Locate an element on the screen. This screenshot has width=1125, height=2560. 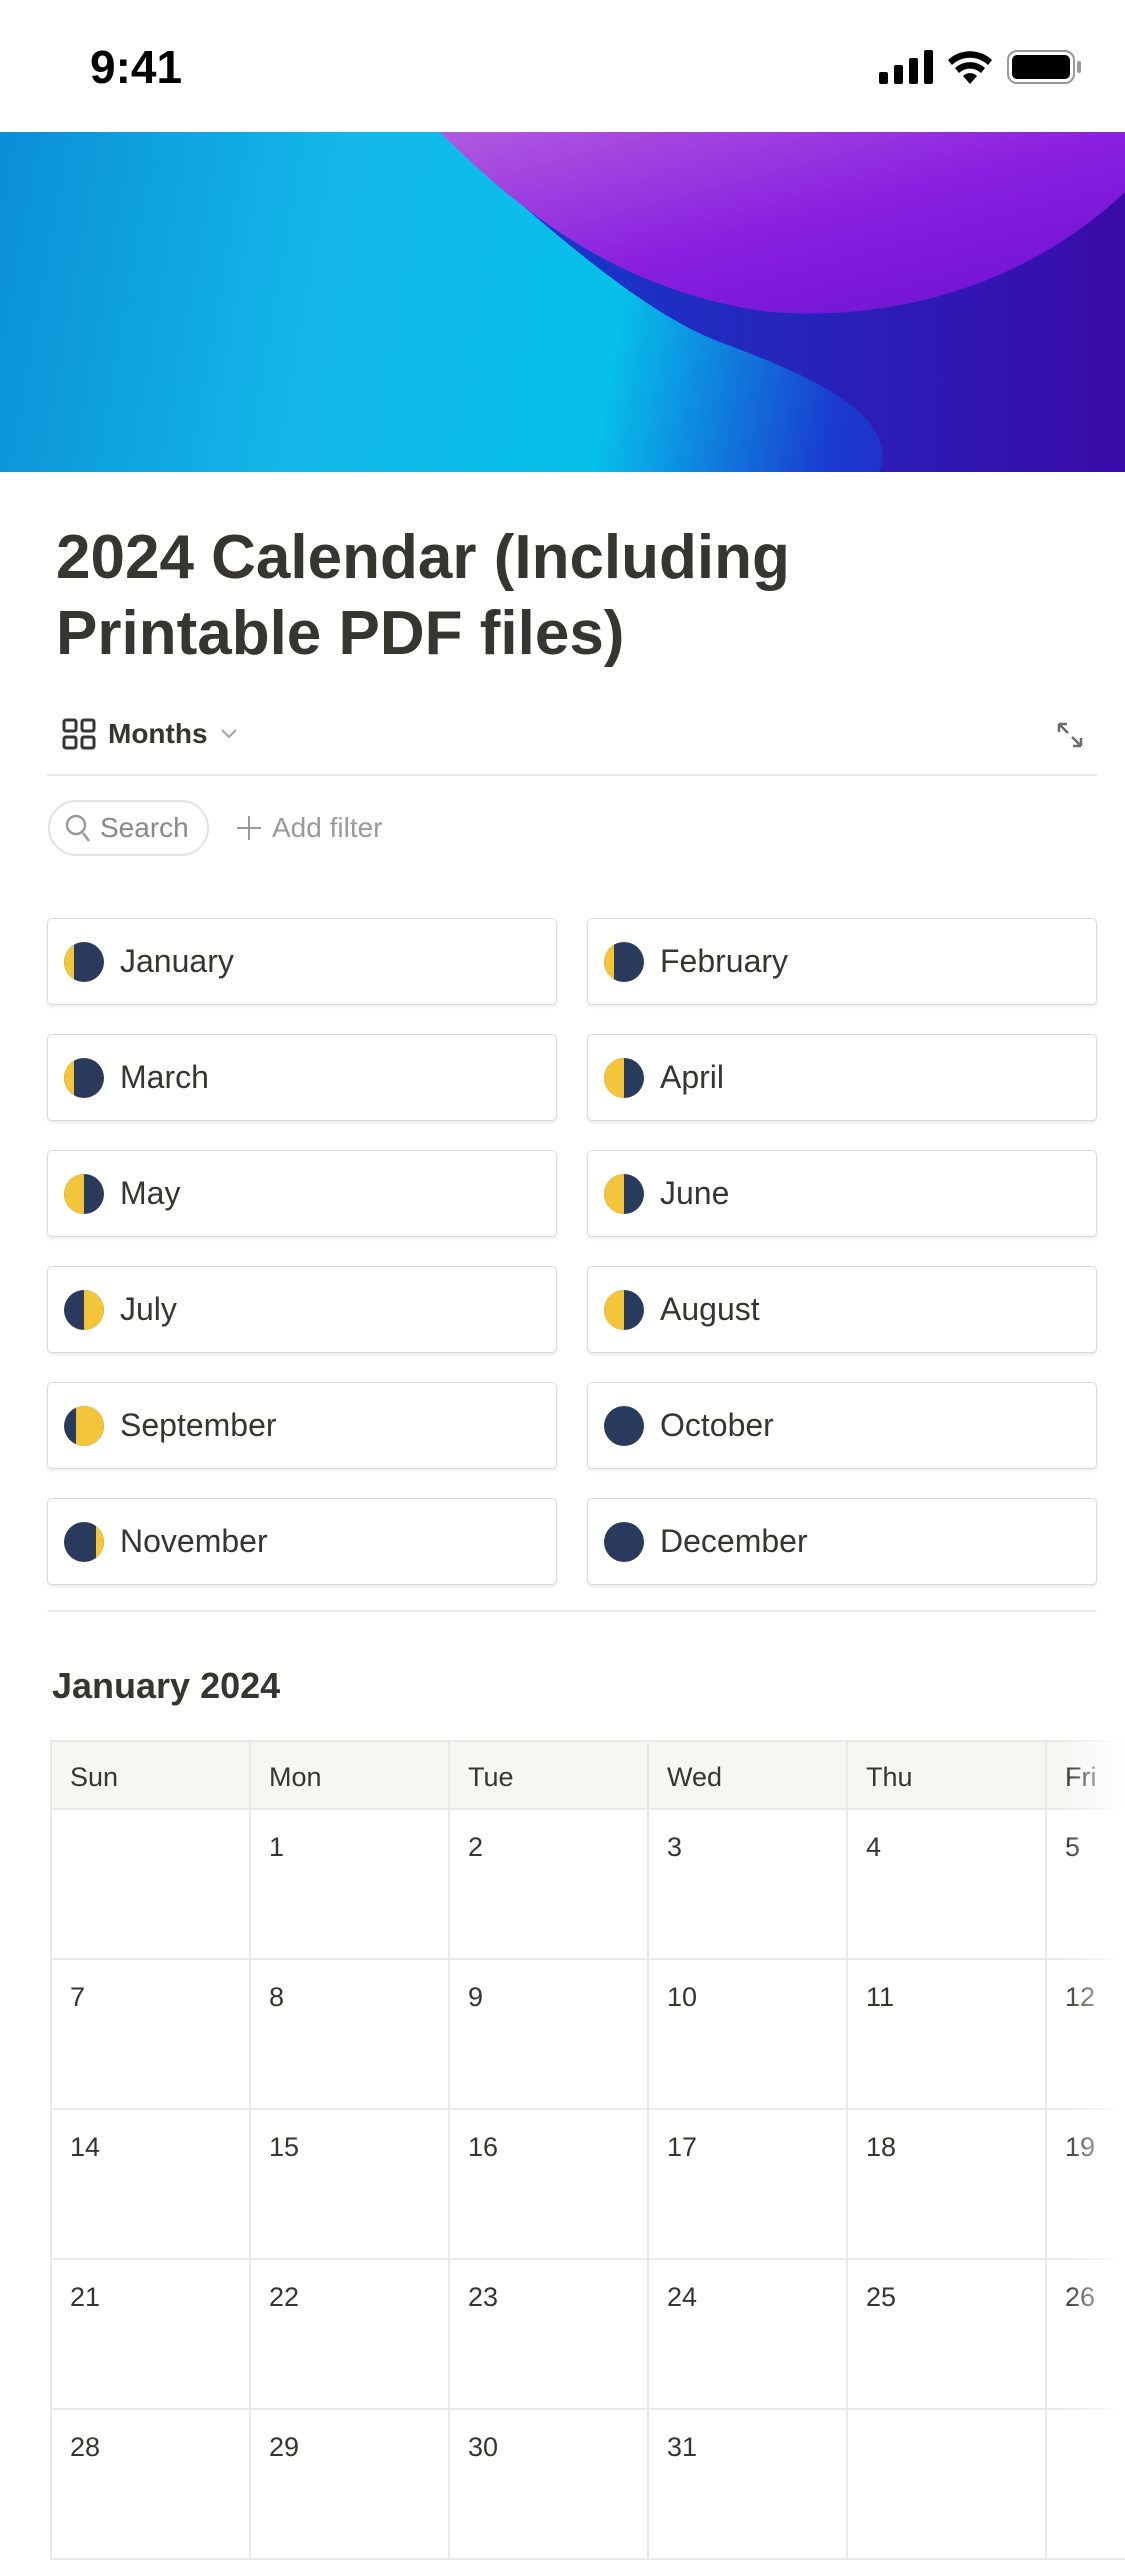
day-cell: 14 is located at coordinates (149, 2185).